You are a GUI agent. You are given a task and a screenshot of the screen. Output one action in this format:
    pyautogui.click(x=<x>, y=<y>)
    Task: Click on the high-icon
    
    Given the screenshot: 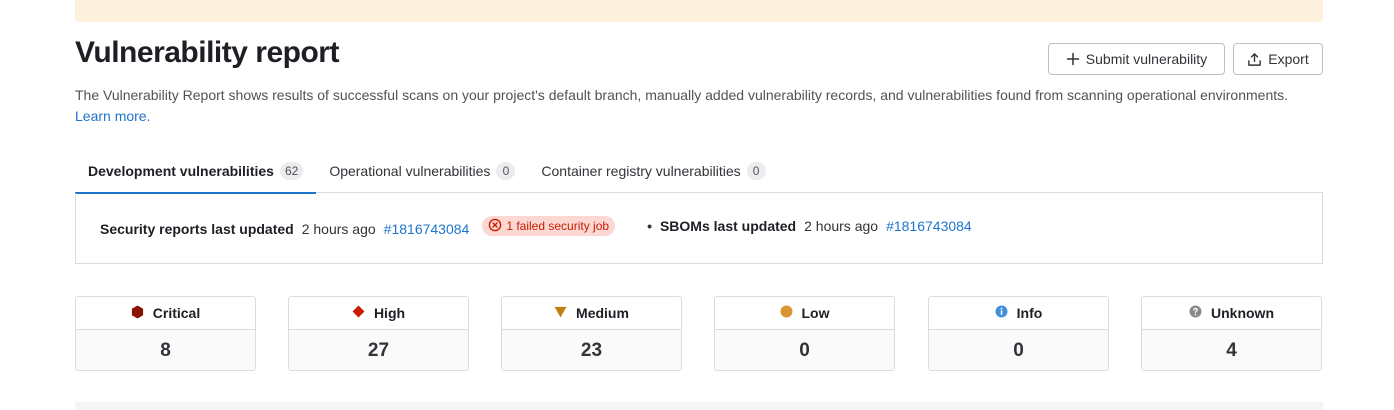 What is the action you would take?
    pyautogui.click(x=358, y=313)
    